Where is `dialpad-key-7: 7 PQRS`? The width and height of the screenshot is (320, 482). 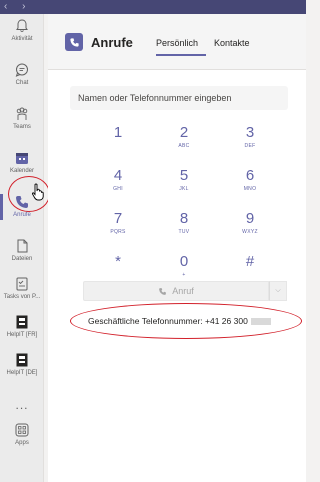 dialpad-key-7: 7 PQRS is located at coordinates (118, 228).